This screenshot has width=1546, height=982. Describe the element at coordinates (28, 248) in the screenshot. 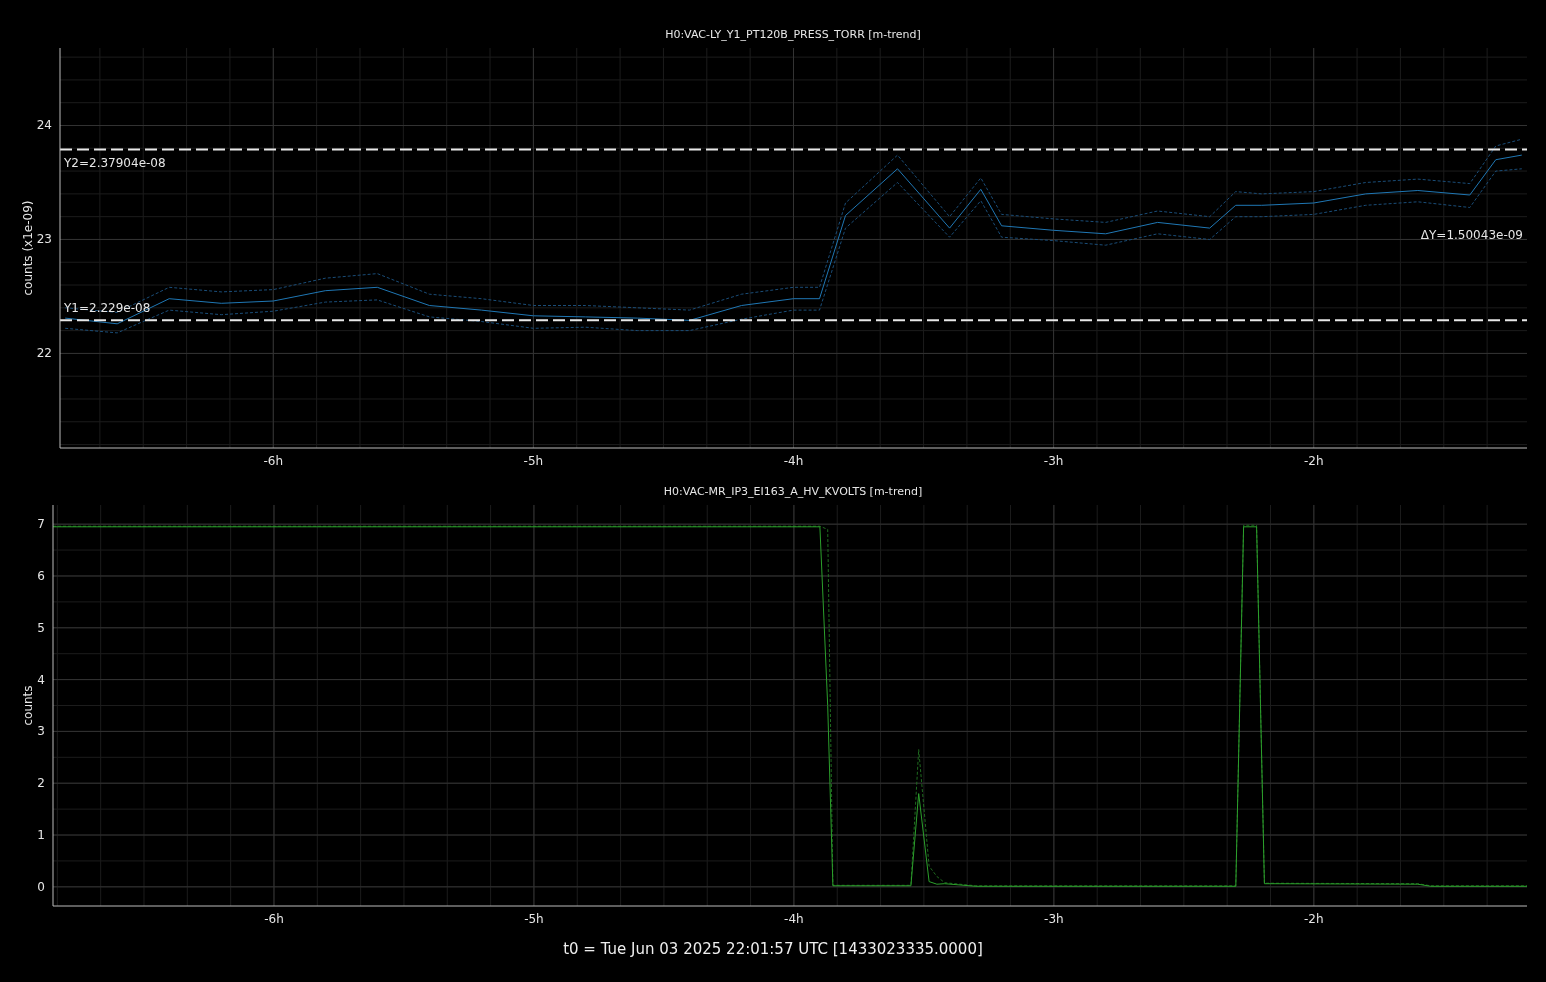

I see `y-axis-label: counts (x1e-09)` at that location.